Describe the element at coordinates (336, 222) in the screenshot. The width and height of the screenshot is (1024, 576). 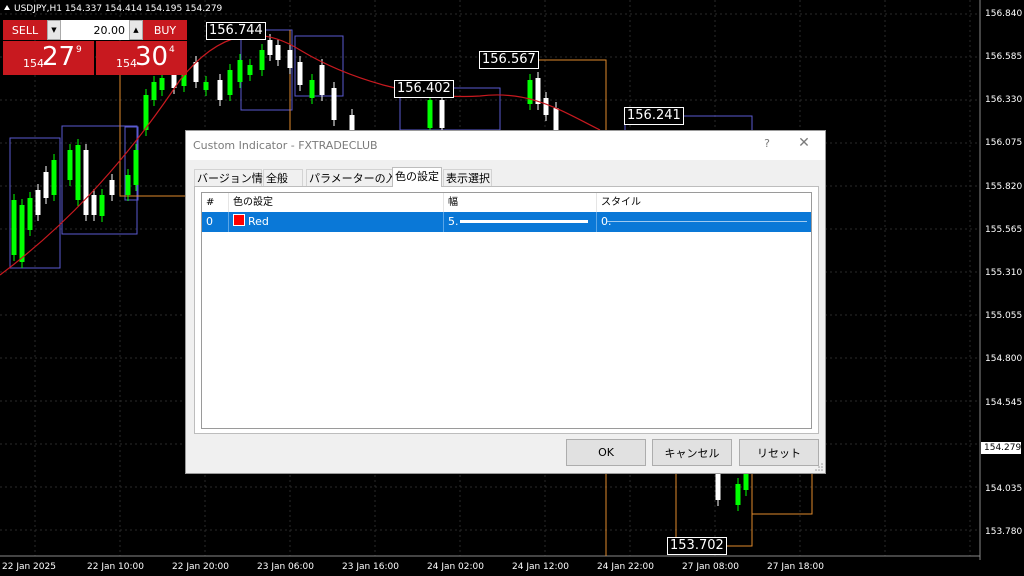
I see `color-cell: Red` at that location.